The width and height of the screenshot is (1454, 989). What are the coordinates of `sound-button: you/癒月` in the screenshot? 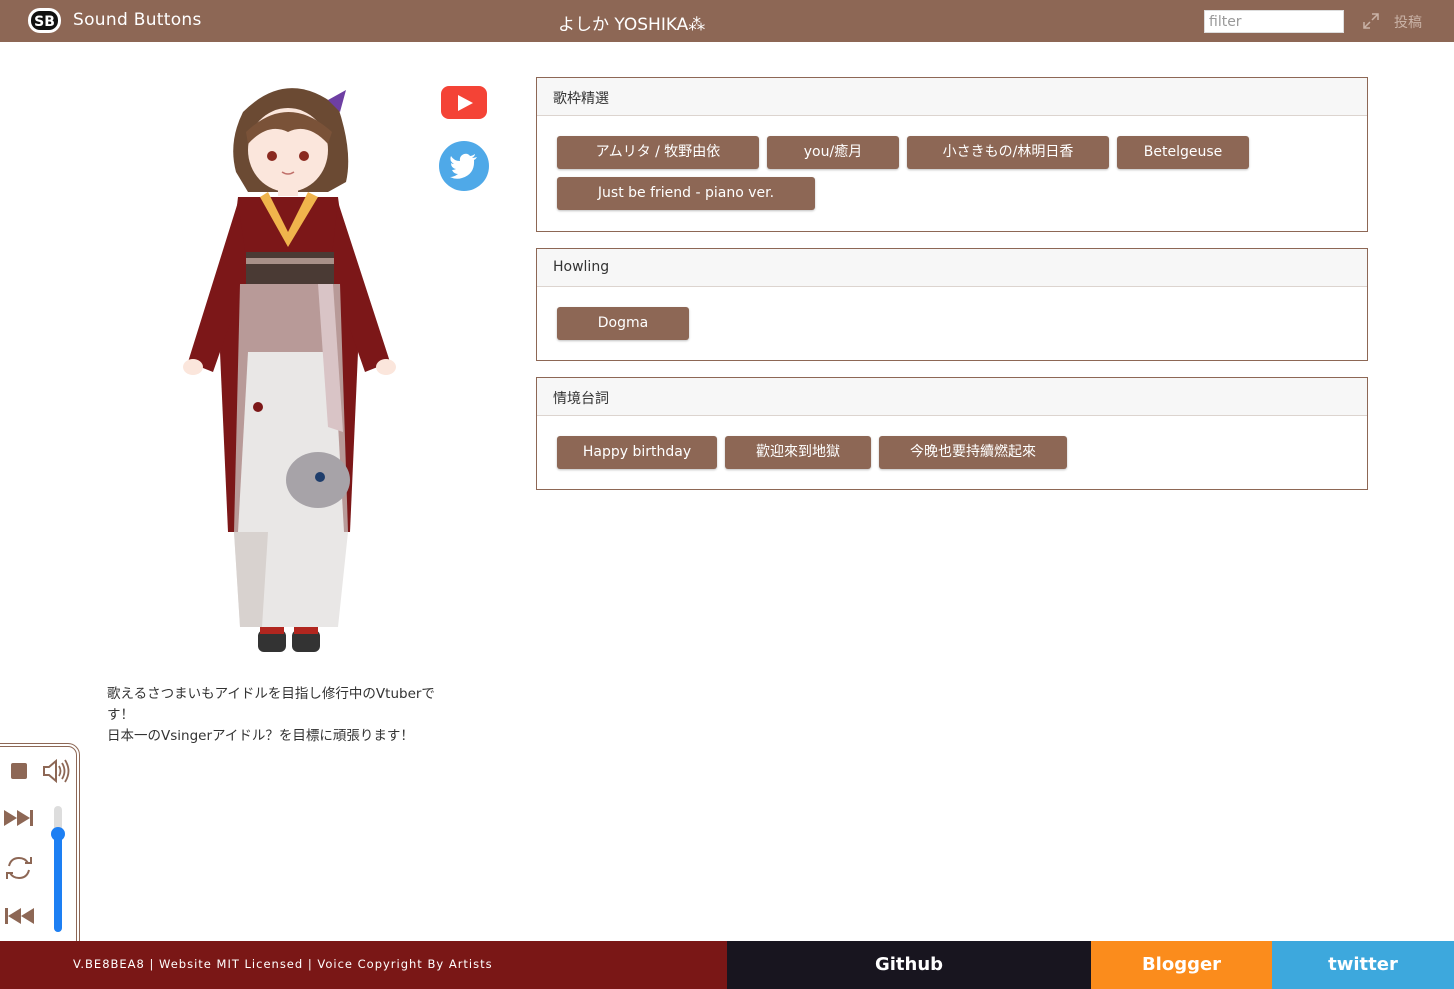 It's located at (833, 152).